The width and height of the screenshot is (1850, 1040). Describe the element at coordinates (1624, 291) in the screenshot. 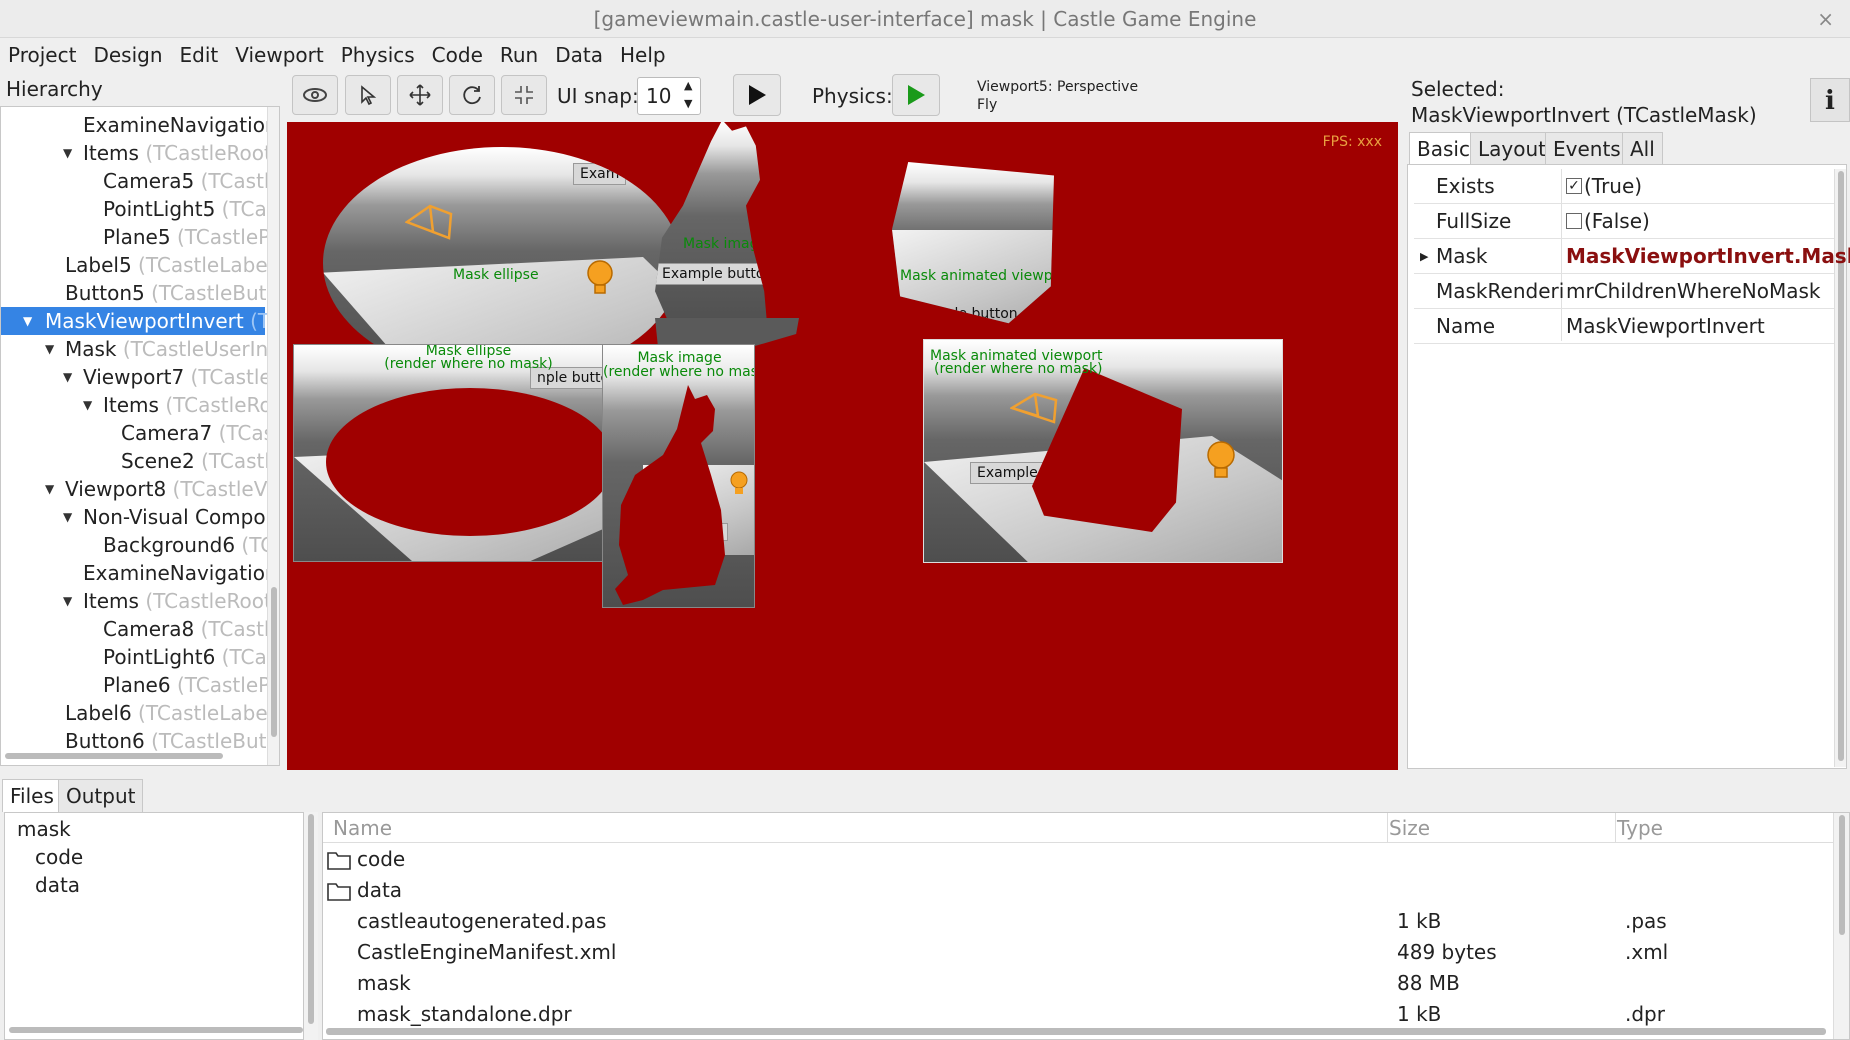

I see `property-row: MaskRenderin mrChildrenWhereNoMask` at that location.